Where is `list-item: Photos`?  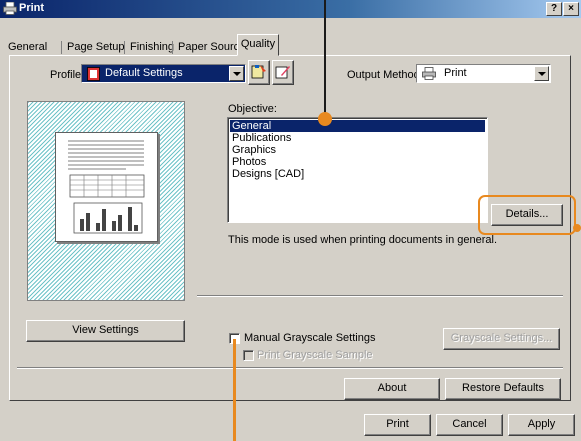
list-item: Photos is located at coordinates (357, 162).